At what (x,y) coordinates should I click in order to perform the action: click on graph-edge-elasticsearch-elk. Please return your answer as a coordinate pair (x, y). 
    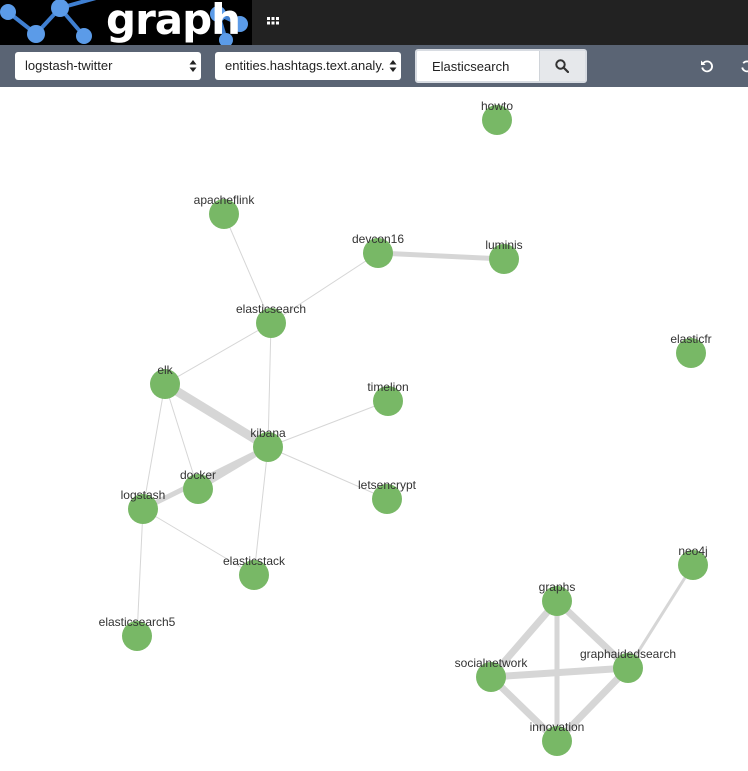
    Looking at the image, I should click on (218, 353).